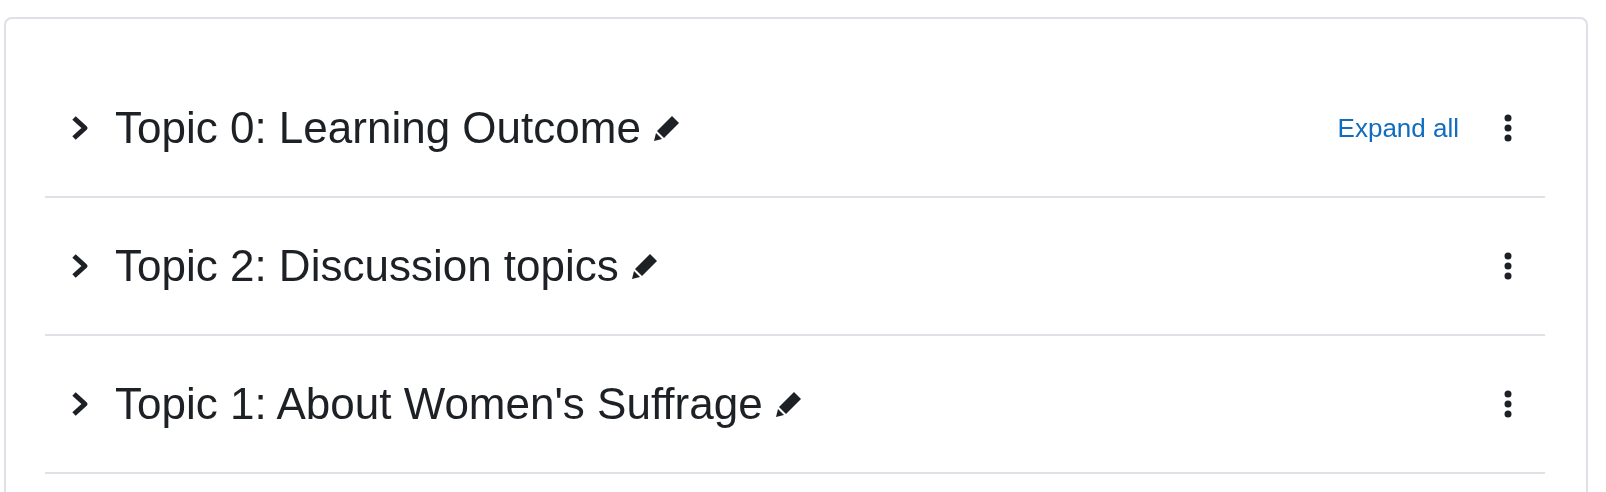 The image size is (1606, 492). What do you see at coordinates (378, 128) in the screenshot?
I see `section-title: Topic 0: Learning Outcome` at bounding box center [378, 128].